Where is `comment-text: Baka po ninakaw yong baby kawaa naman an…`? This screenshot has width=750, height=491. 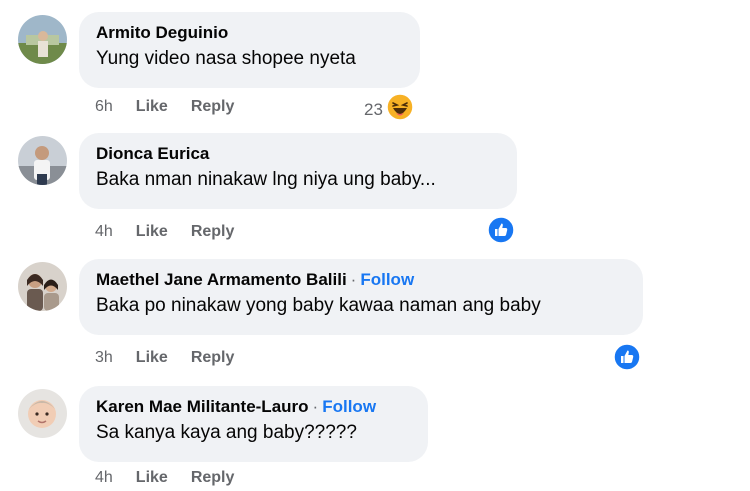 comment-text: Baka po ninakaw yong baby kawaa naman an… is located at coordinates (318, 305).